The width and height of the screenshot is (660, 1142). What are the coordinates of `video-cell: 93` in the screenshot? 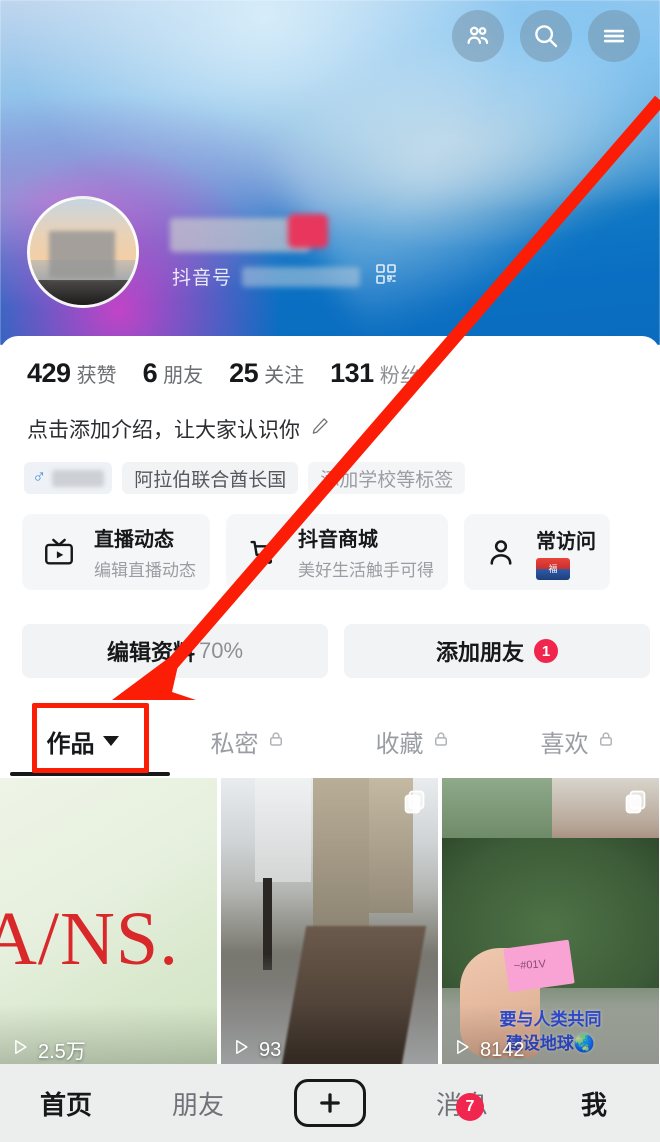 It's located at (329, 926).